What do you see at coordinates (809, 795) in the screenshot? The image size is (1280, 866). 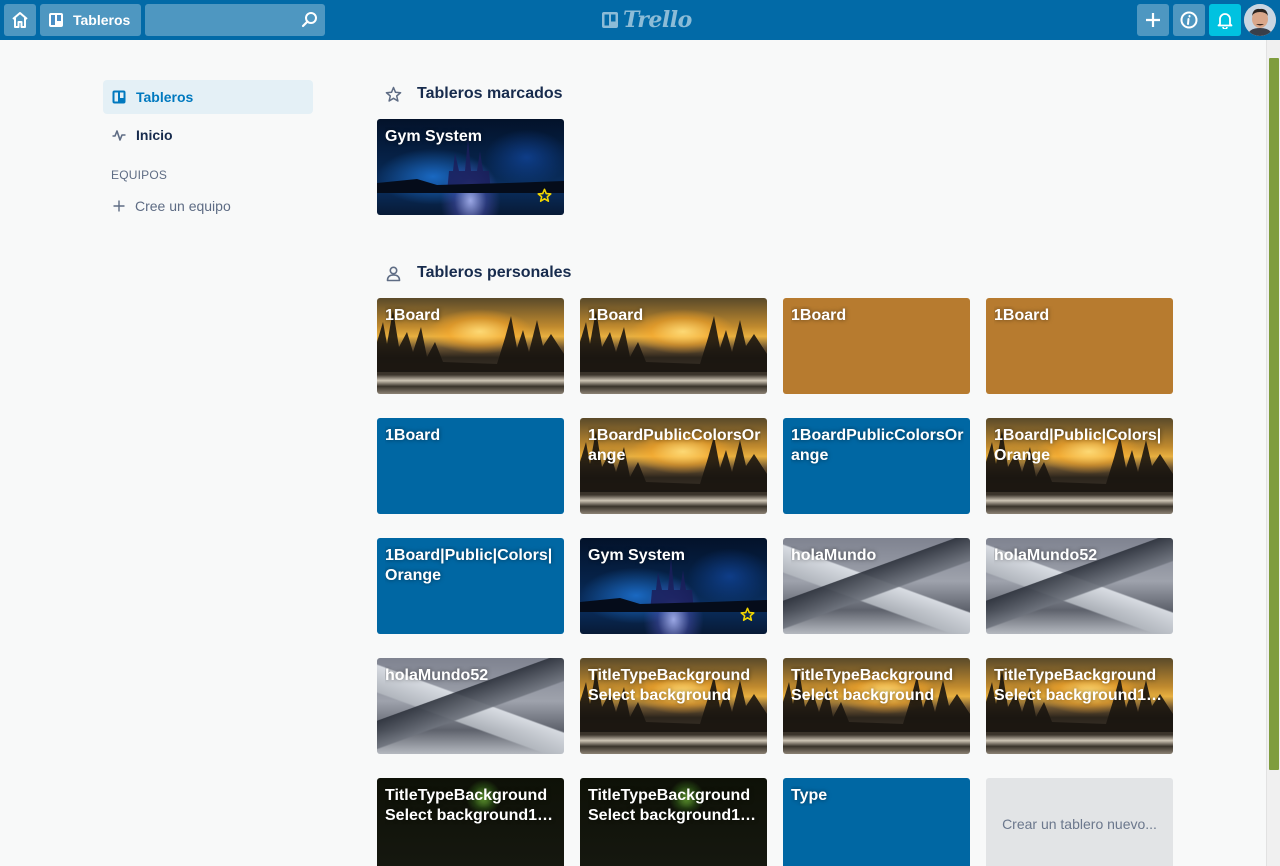 I see `board-title: Type` at bounding box center [809, 795].